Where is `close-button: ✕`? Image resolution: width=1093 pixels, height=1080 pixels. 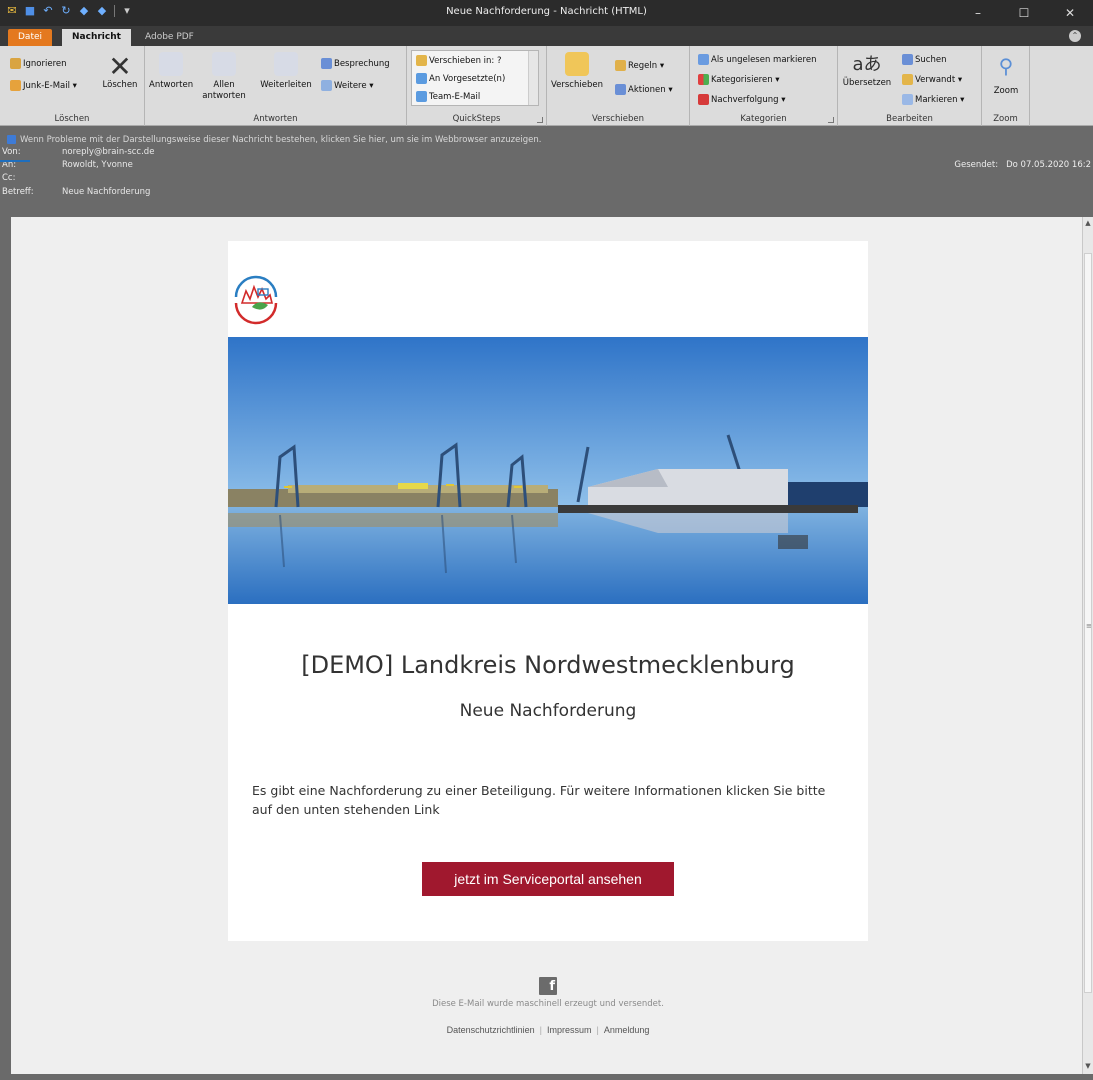 close-button: ✕ is located at coordinates (1070, 13).